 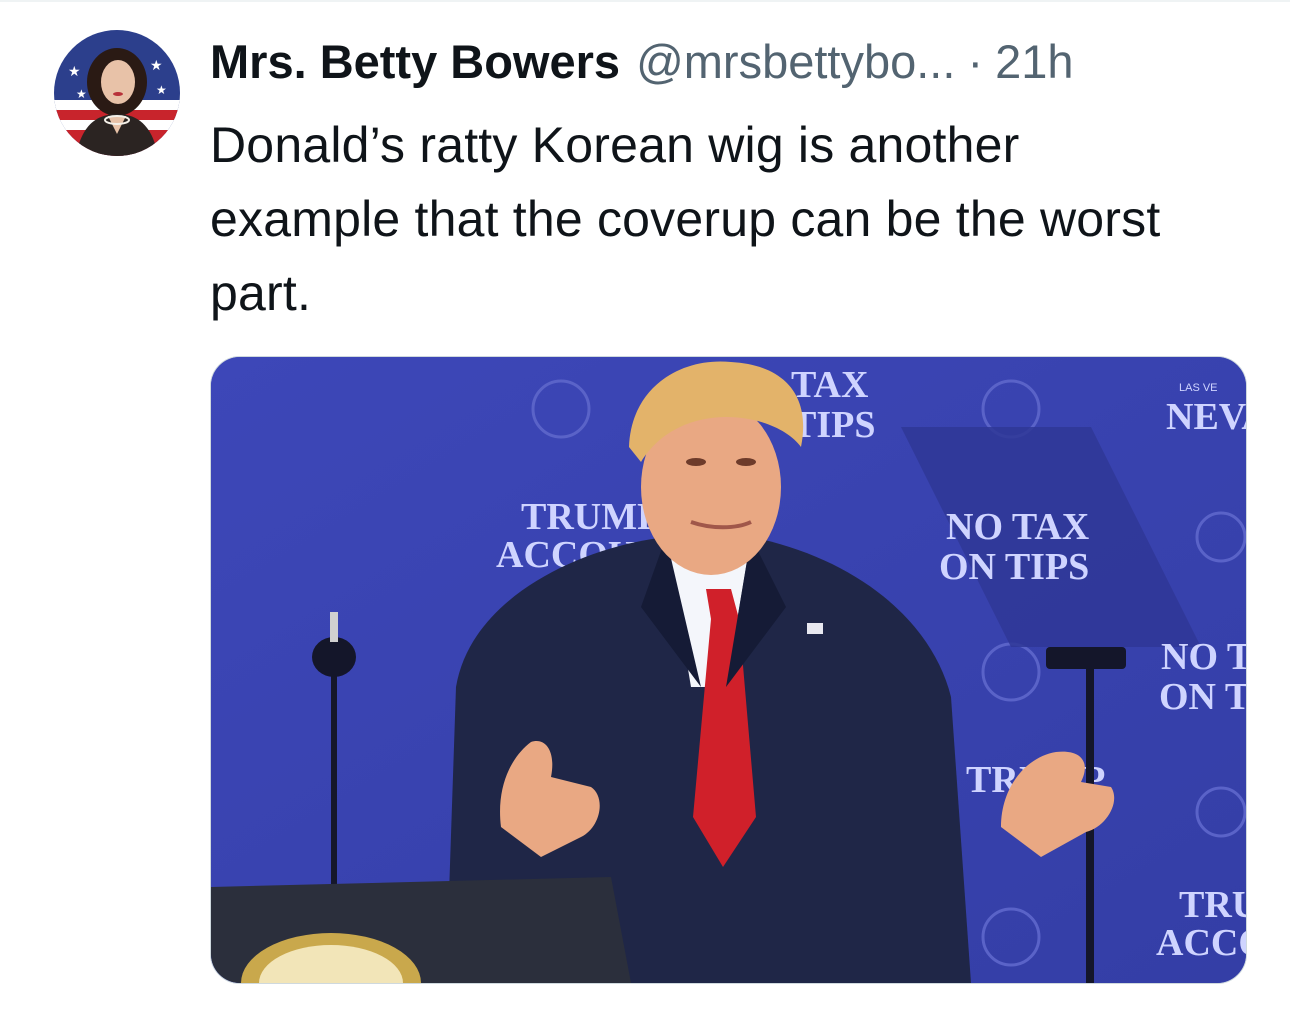 What do you see at coordinates (1202, 697) in the screenshot?
I see `backdrop-sign-5b: ON T` at bounding box center [1202, 697].